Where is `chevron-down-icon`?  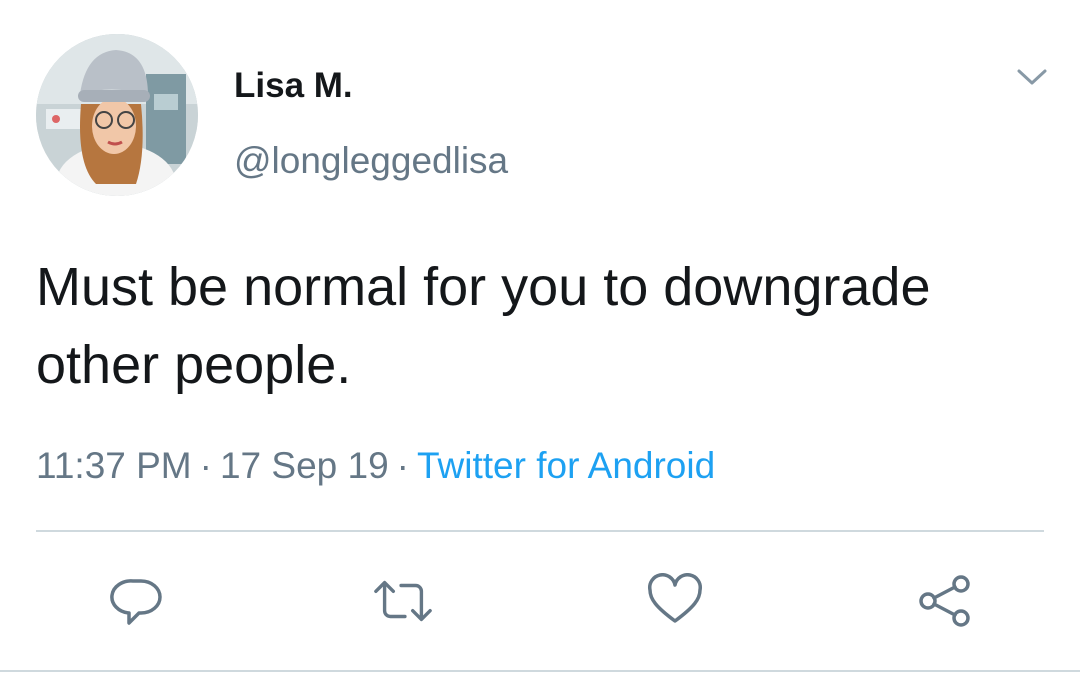 chevron-down-icon is located at coordinates (1032, 77).